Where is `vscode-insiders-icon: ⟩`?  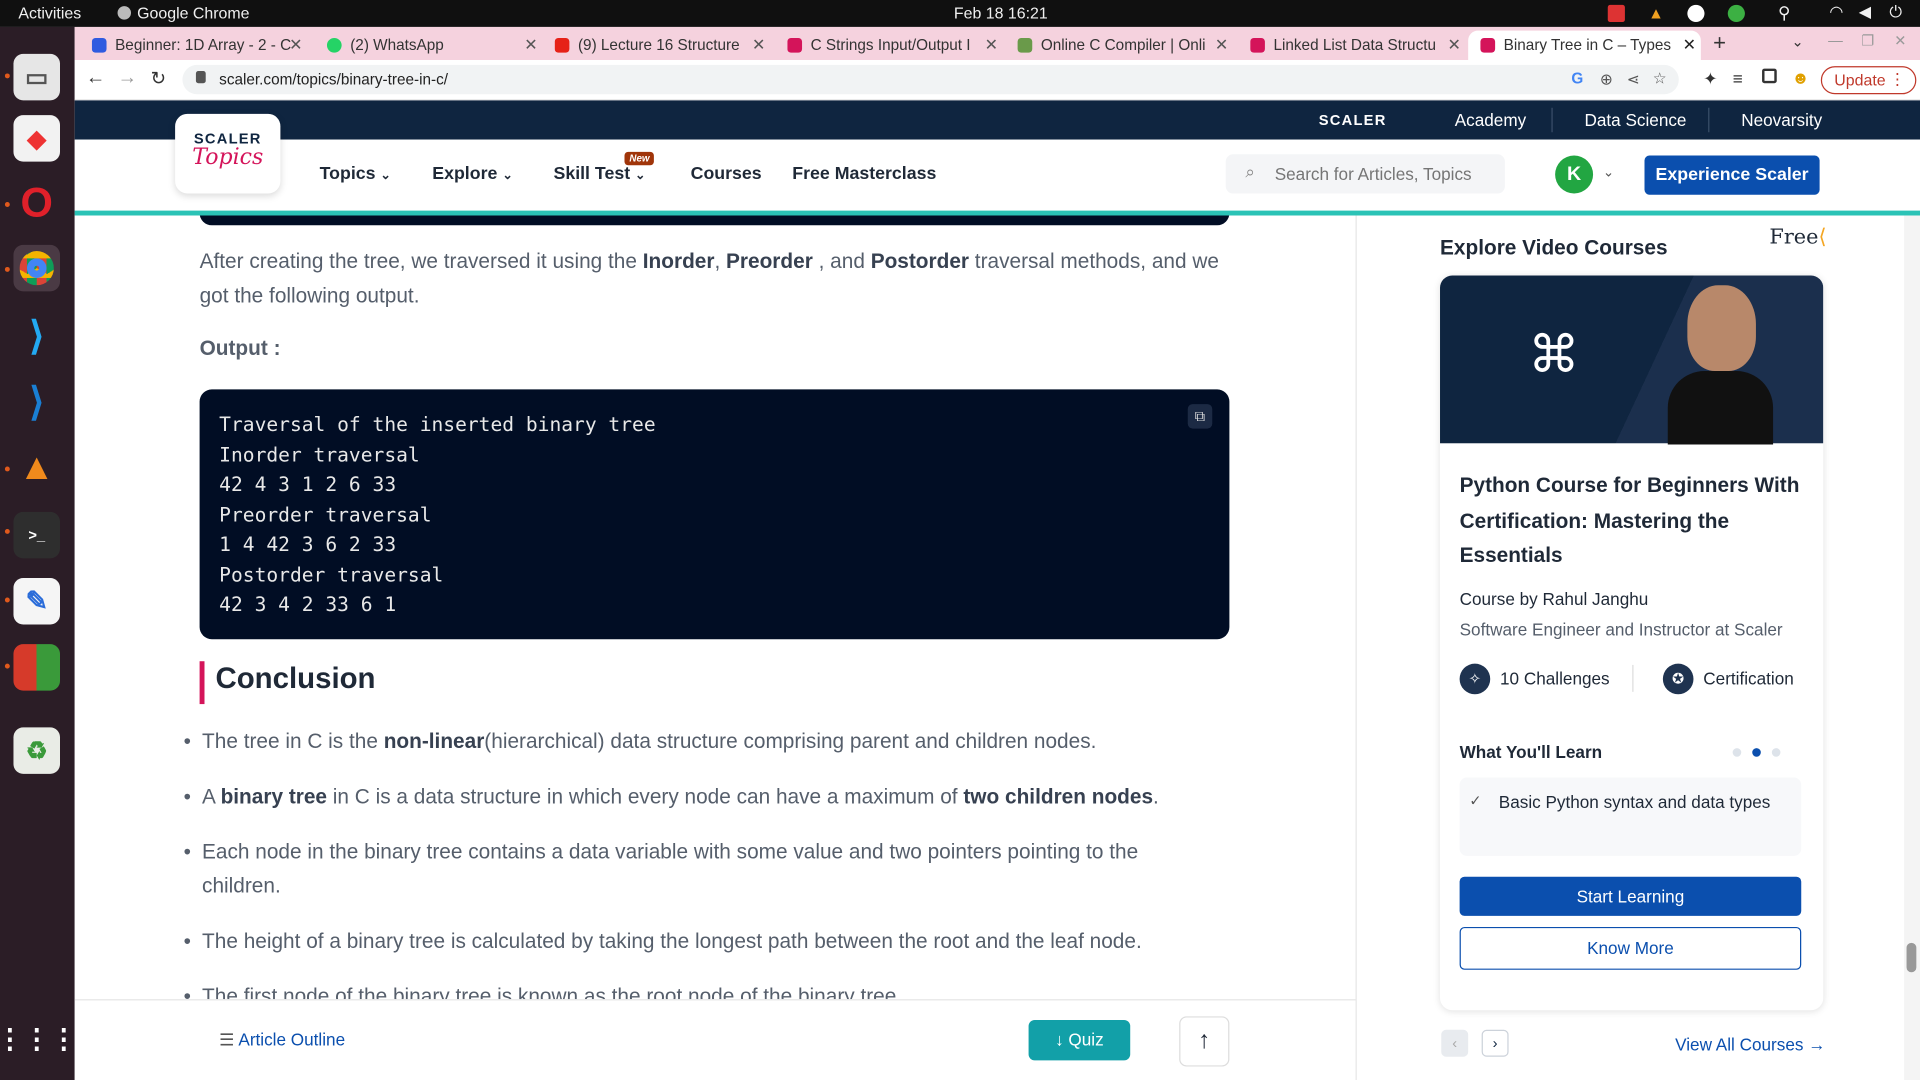 vscode-insiders-icon: ⟩ is located at coordinates (36, 335).